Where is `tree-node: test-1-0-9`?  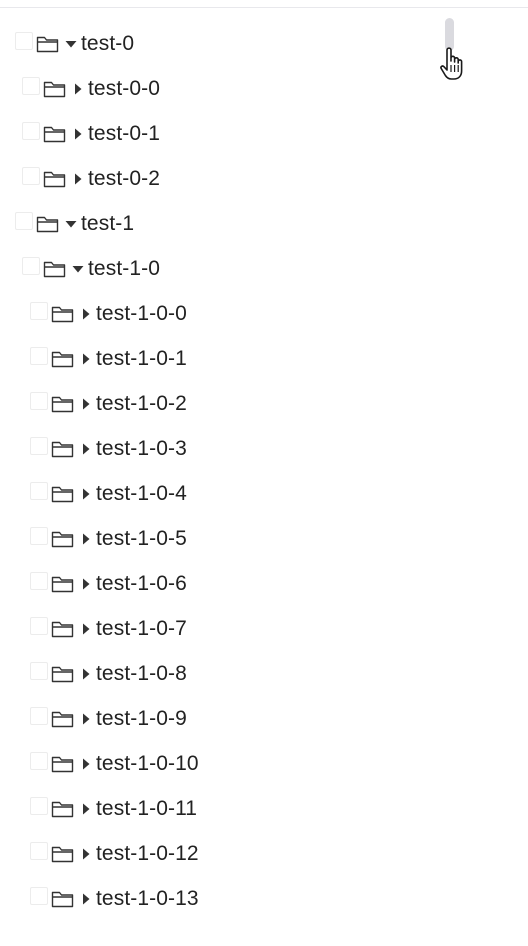
tree-node: test-1-0-9 is located at coordinates (264, 718).